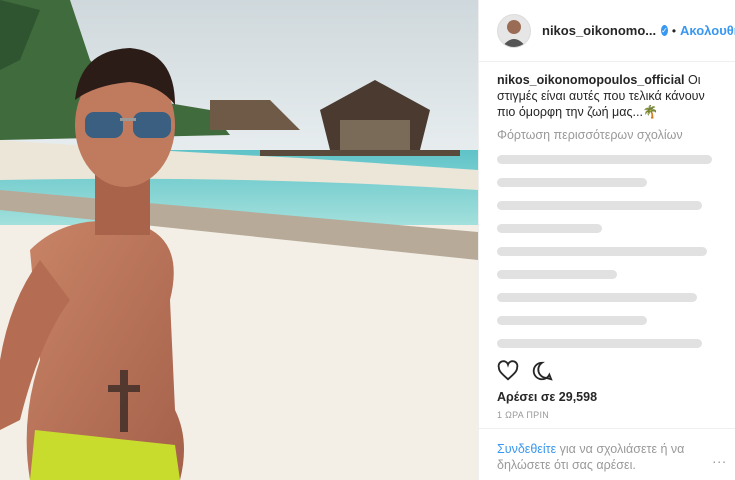  What do you see at coordinates (526, 449) in the screenshot?
I see `login-link: Συνδεθείτε` at bounding box center [526, 449].